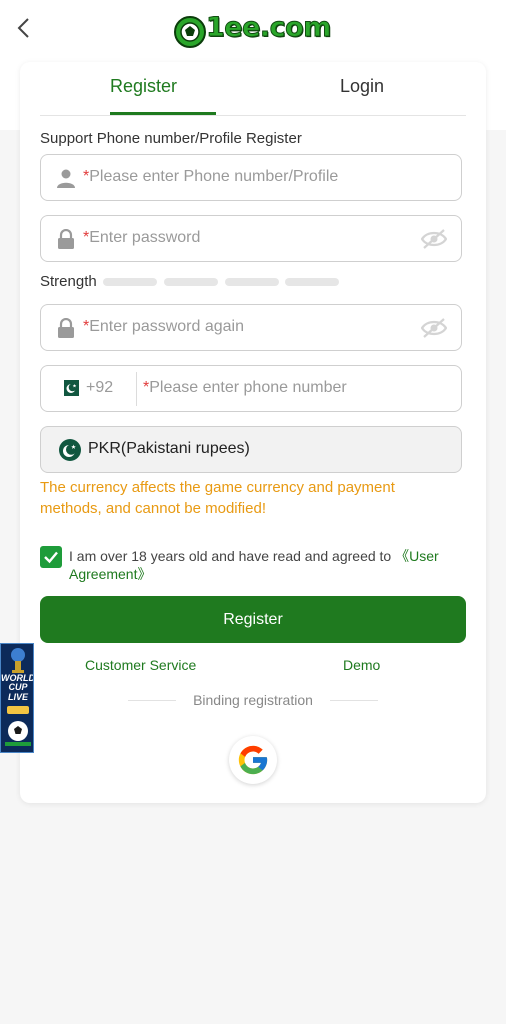  Describe the element at coordinates (136, 389) in the screenshot. I see `field-divider` at that location.